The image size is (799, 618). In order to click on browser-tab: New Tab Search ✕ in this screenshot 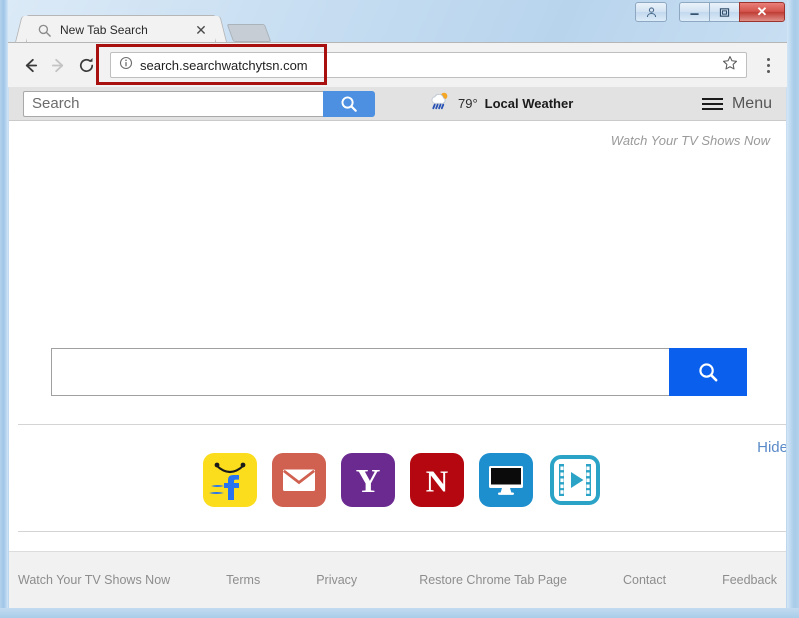, I will do `click(121, 29)`.